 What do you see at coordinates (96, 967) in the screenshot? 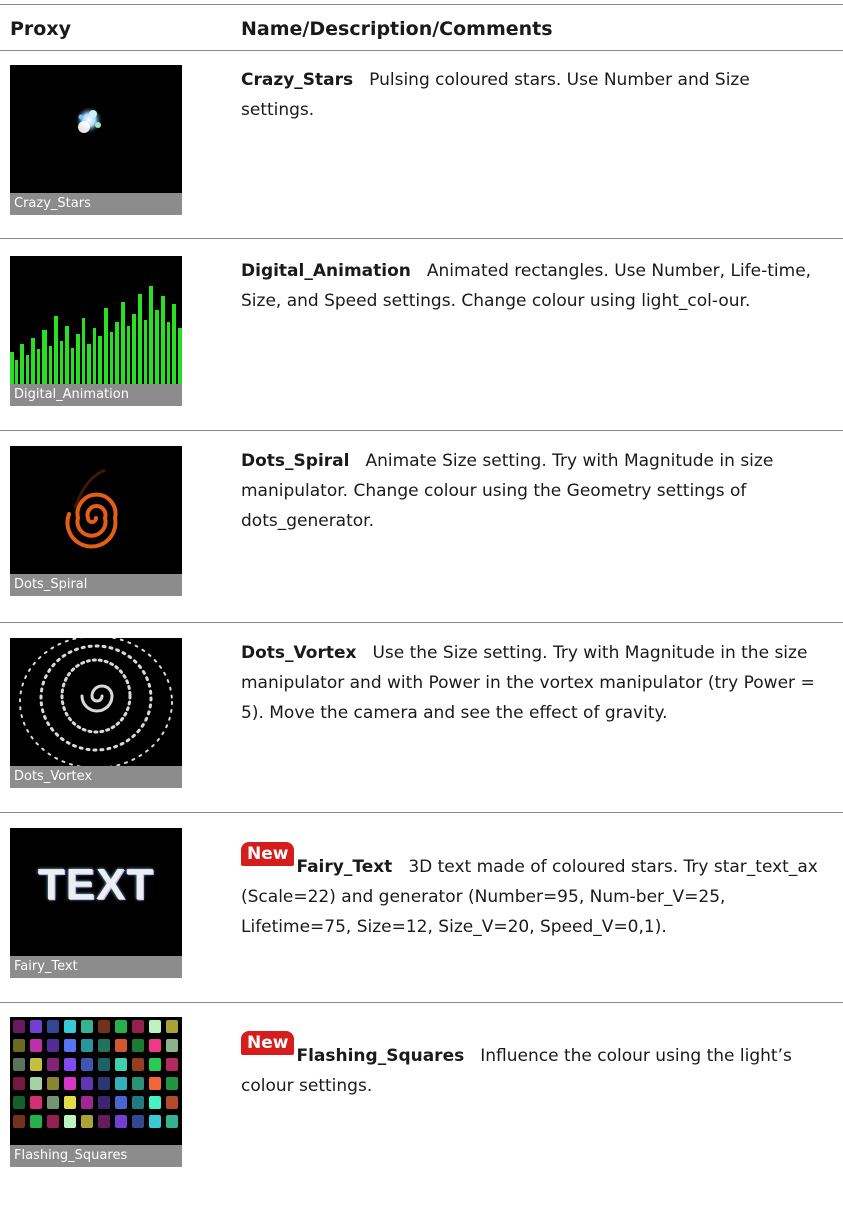
I see `thumbnail-caption: Fairy_Text` at bounding box center [96, 967].